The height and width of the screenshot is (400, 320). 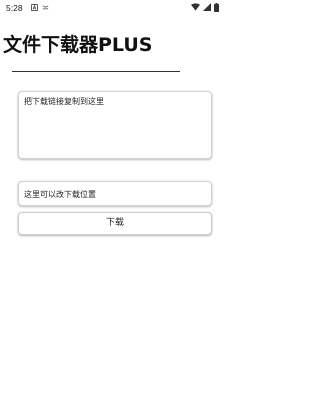 I want to click on download-url-field: 把下载链接复制到这里, so click(x=115, y=125).